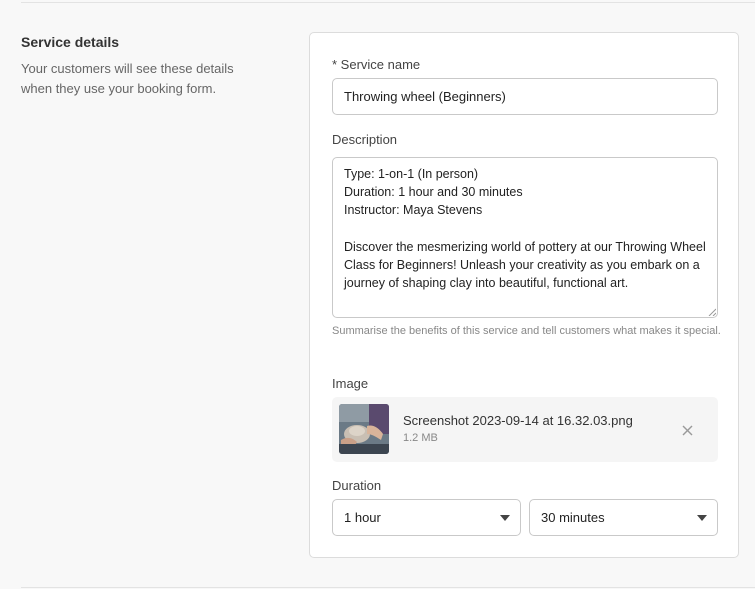 The width and height of the screenshot is (755, 589). I want to click on remove-image-button, so click(687, 430).